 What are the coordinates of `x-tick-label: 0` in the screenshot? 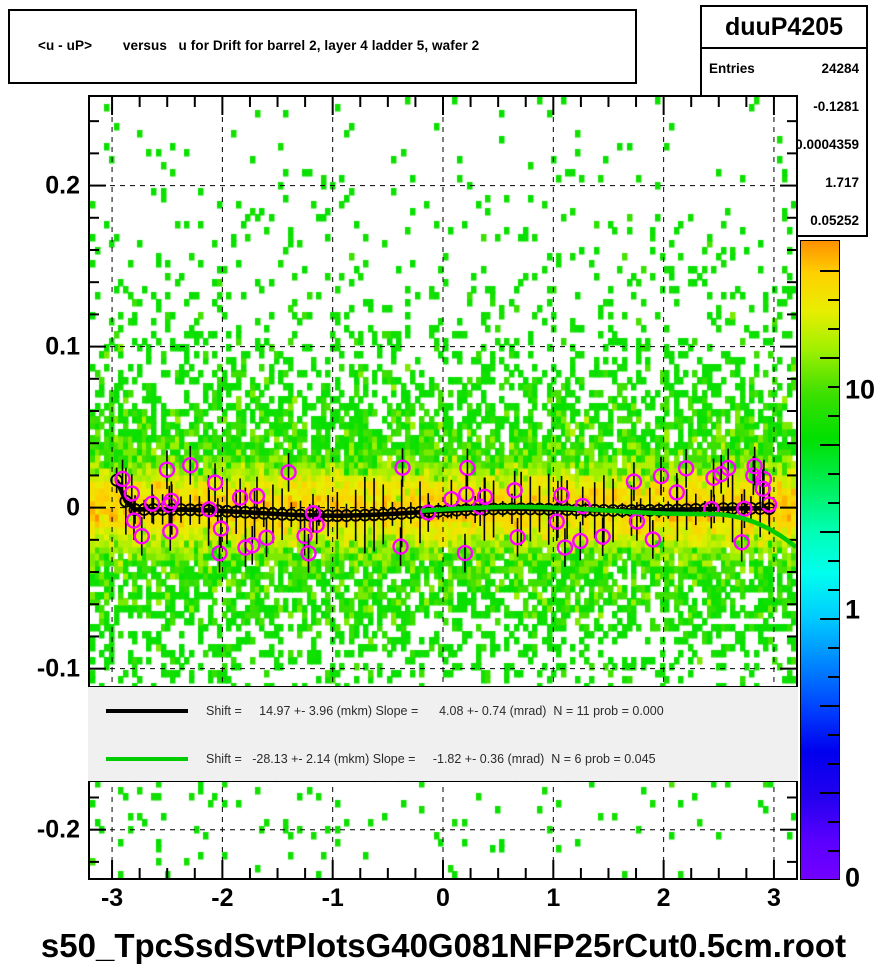 It's located at (443, 898).